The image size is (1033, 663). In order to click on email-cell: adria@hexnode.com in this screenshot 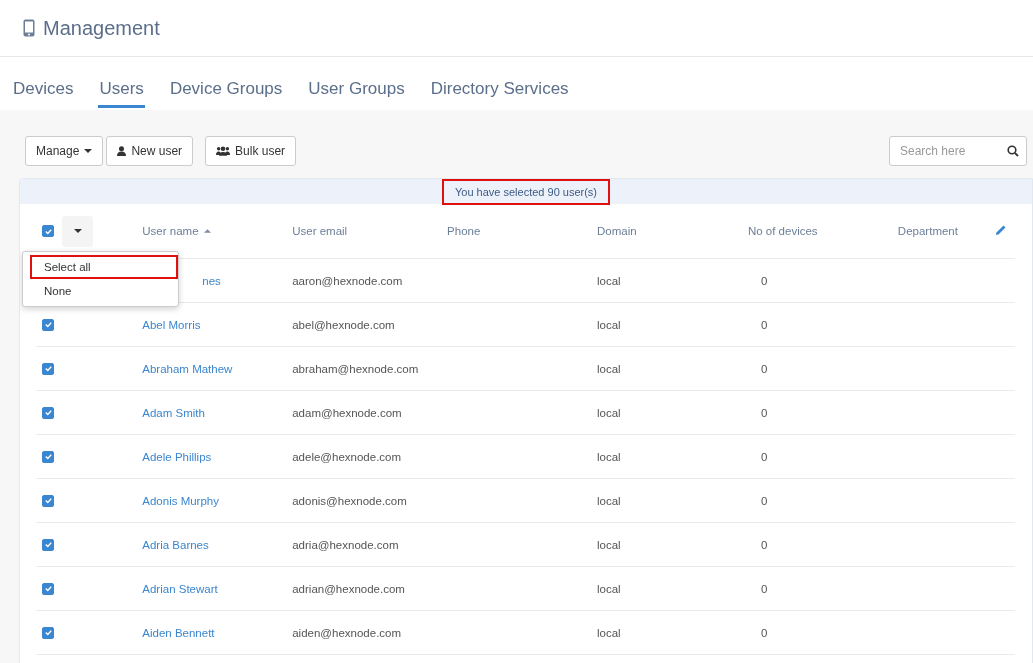, I will do `click(345, 544)`.